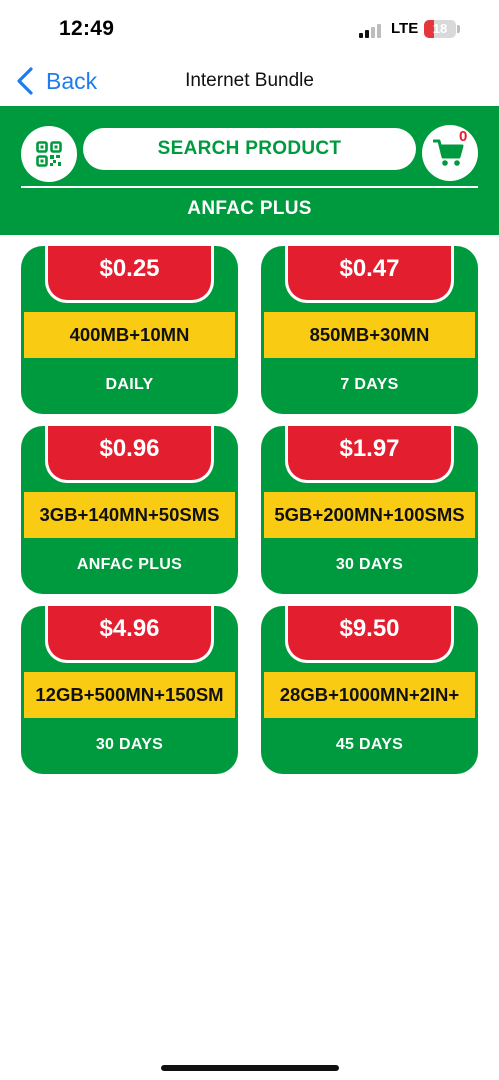 The height and width of the screenshot is (1080, 499). Describe the element at coordinates (369, 634) in the screenshot. I see `price-badge: $9.50` at that location.